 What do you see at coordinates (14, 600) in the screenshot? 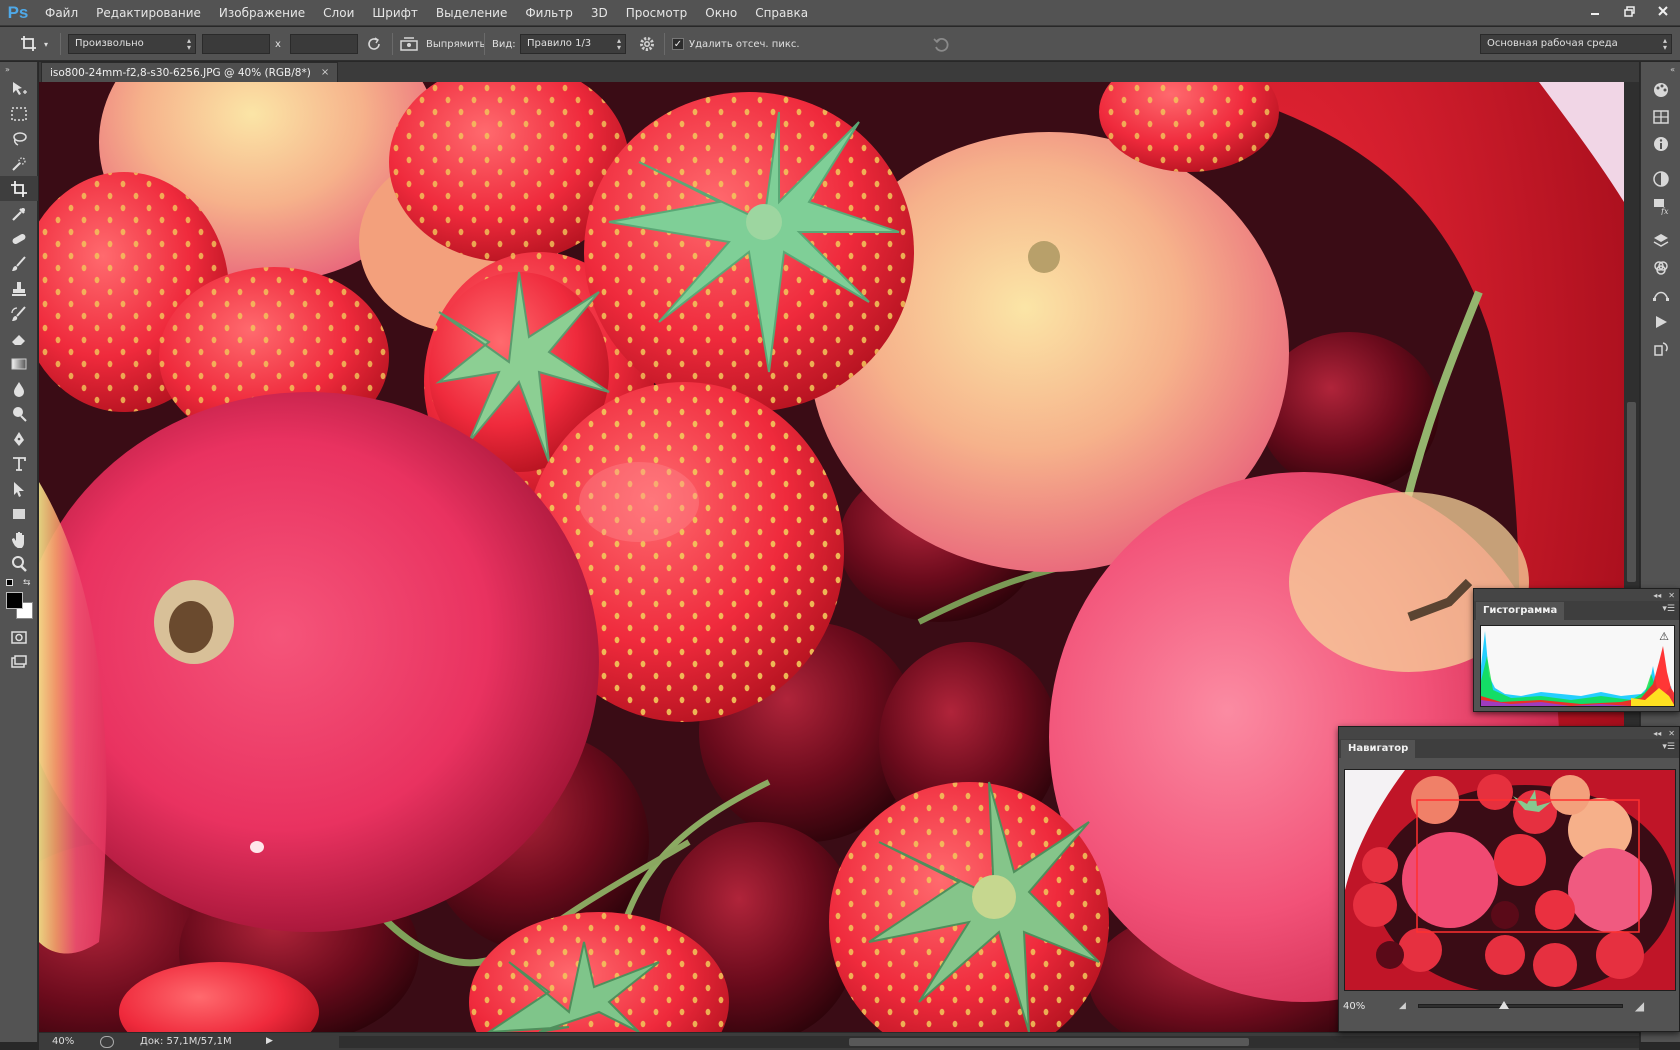
I see `foreground-color-swatch` at bounding box center [14, 600].